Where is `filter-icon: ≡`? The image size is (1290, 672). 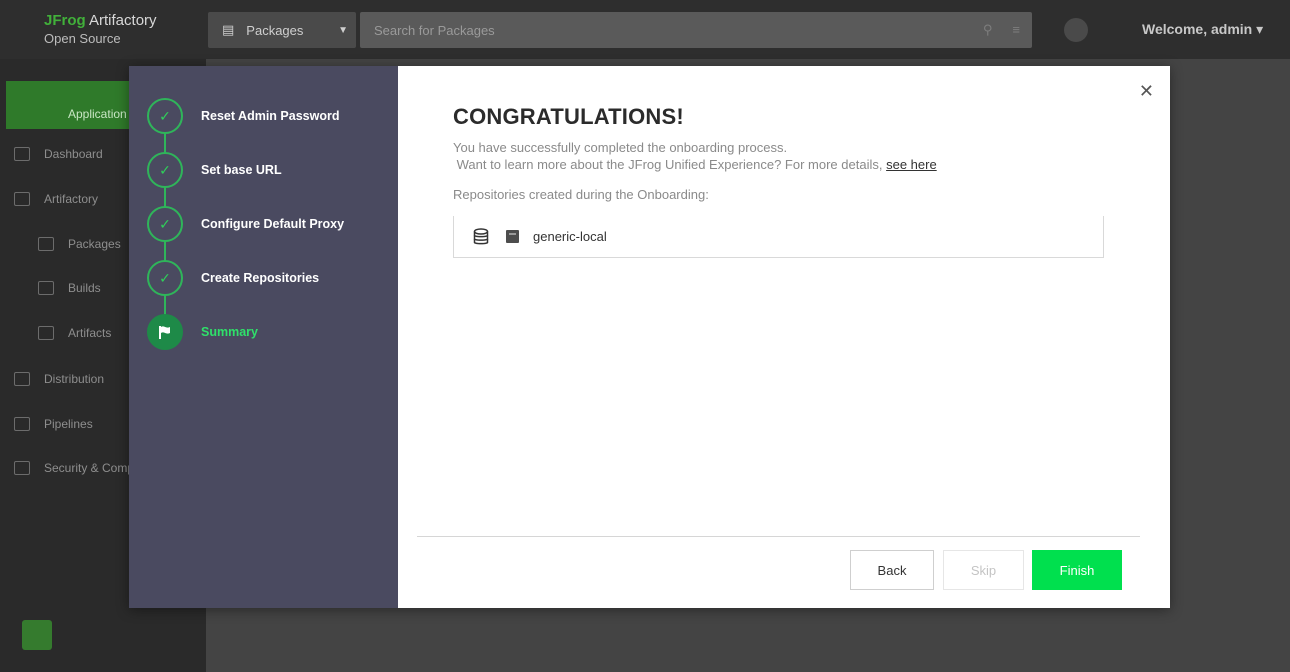
filter-icon: ≡ is located at coordinates (1016, 30).